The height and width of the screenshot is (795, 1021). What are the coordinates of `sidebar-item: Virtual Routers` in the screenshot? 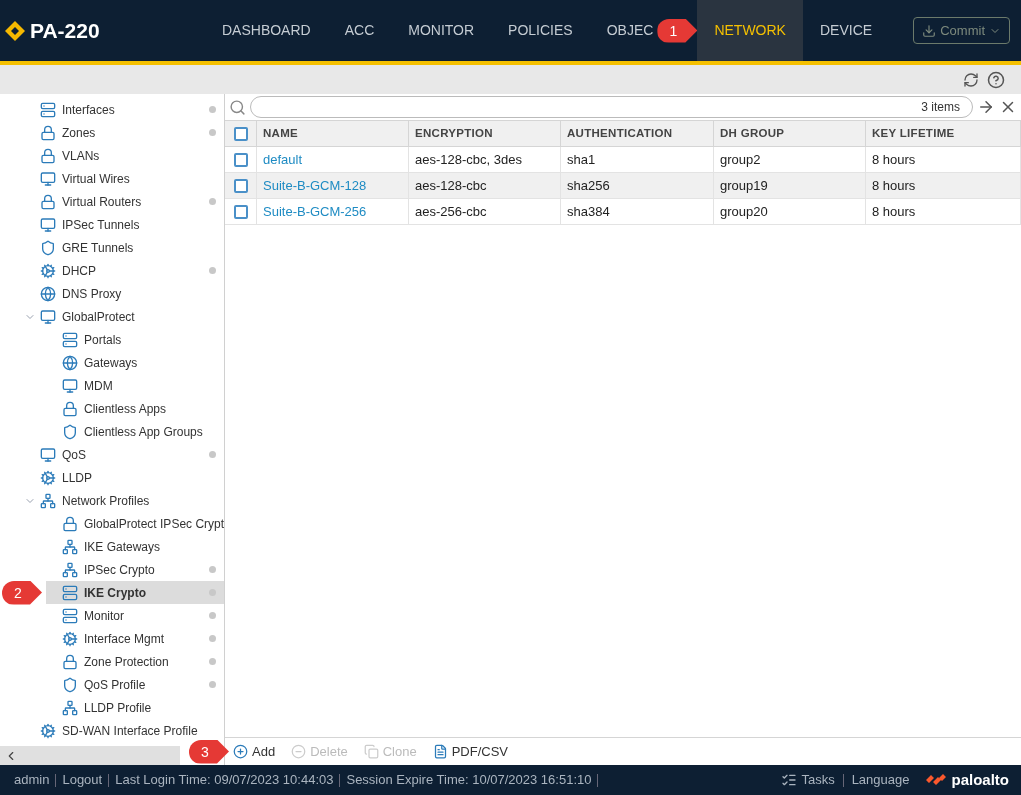 It's located at (119, 201).